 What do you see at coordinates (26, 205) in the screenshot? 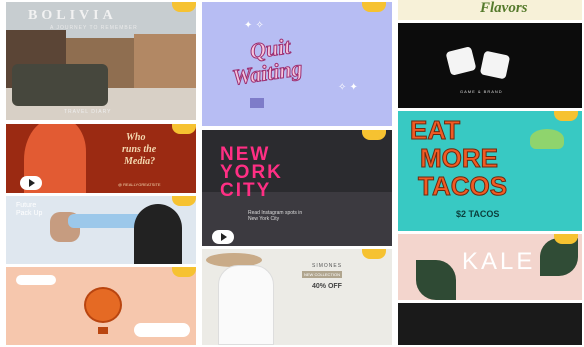
I see `future-line1: Future` at bounding box center [26, 205].